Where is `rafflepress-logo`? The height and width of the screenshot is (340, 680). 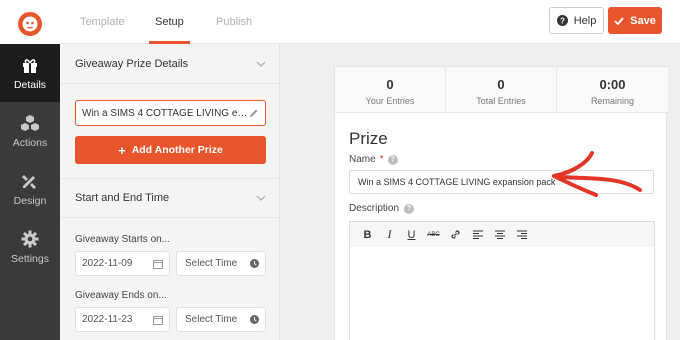 rafflepress-logo is located at coordinates (30, 22).